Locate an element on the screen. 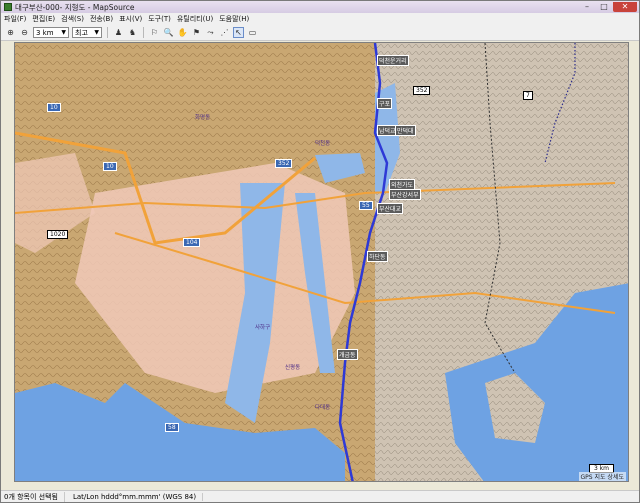 The height and width of the screenshot is (503, 640). select-icon: ↖ is located at coordinates (238, 32).